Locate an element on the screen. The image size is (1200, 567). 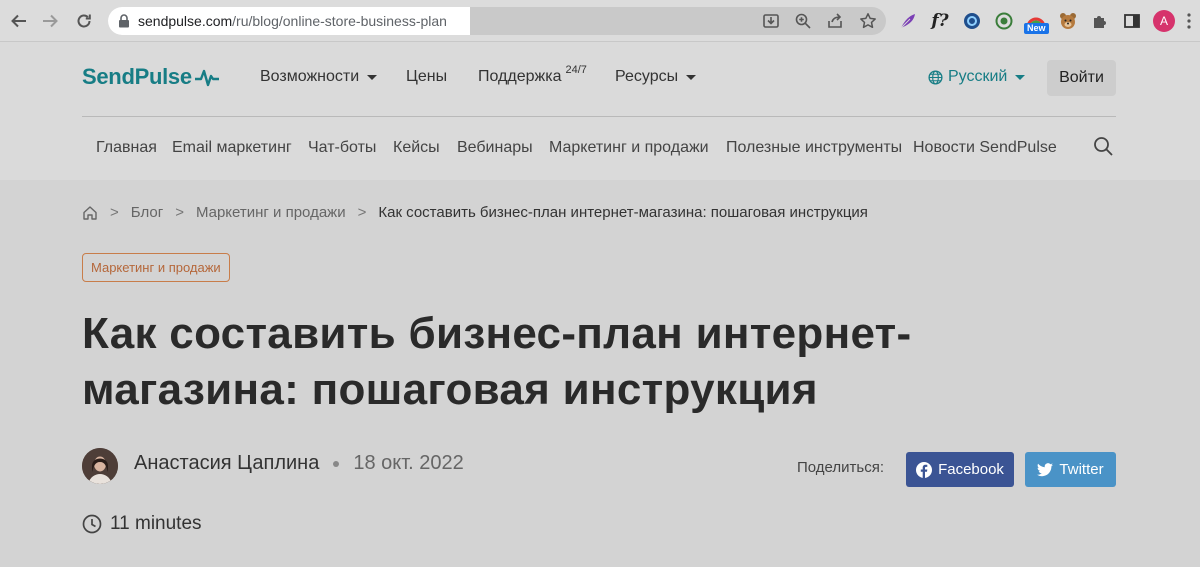
search-icon is located at coordinates (1103, 146).